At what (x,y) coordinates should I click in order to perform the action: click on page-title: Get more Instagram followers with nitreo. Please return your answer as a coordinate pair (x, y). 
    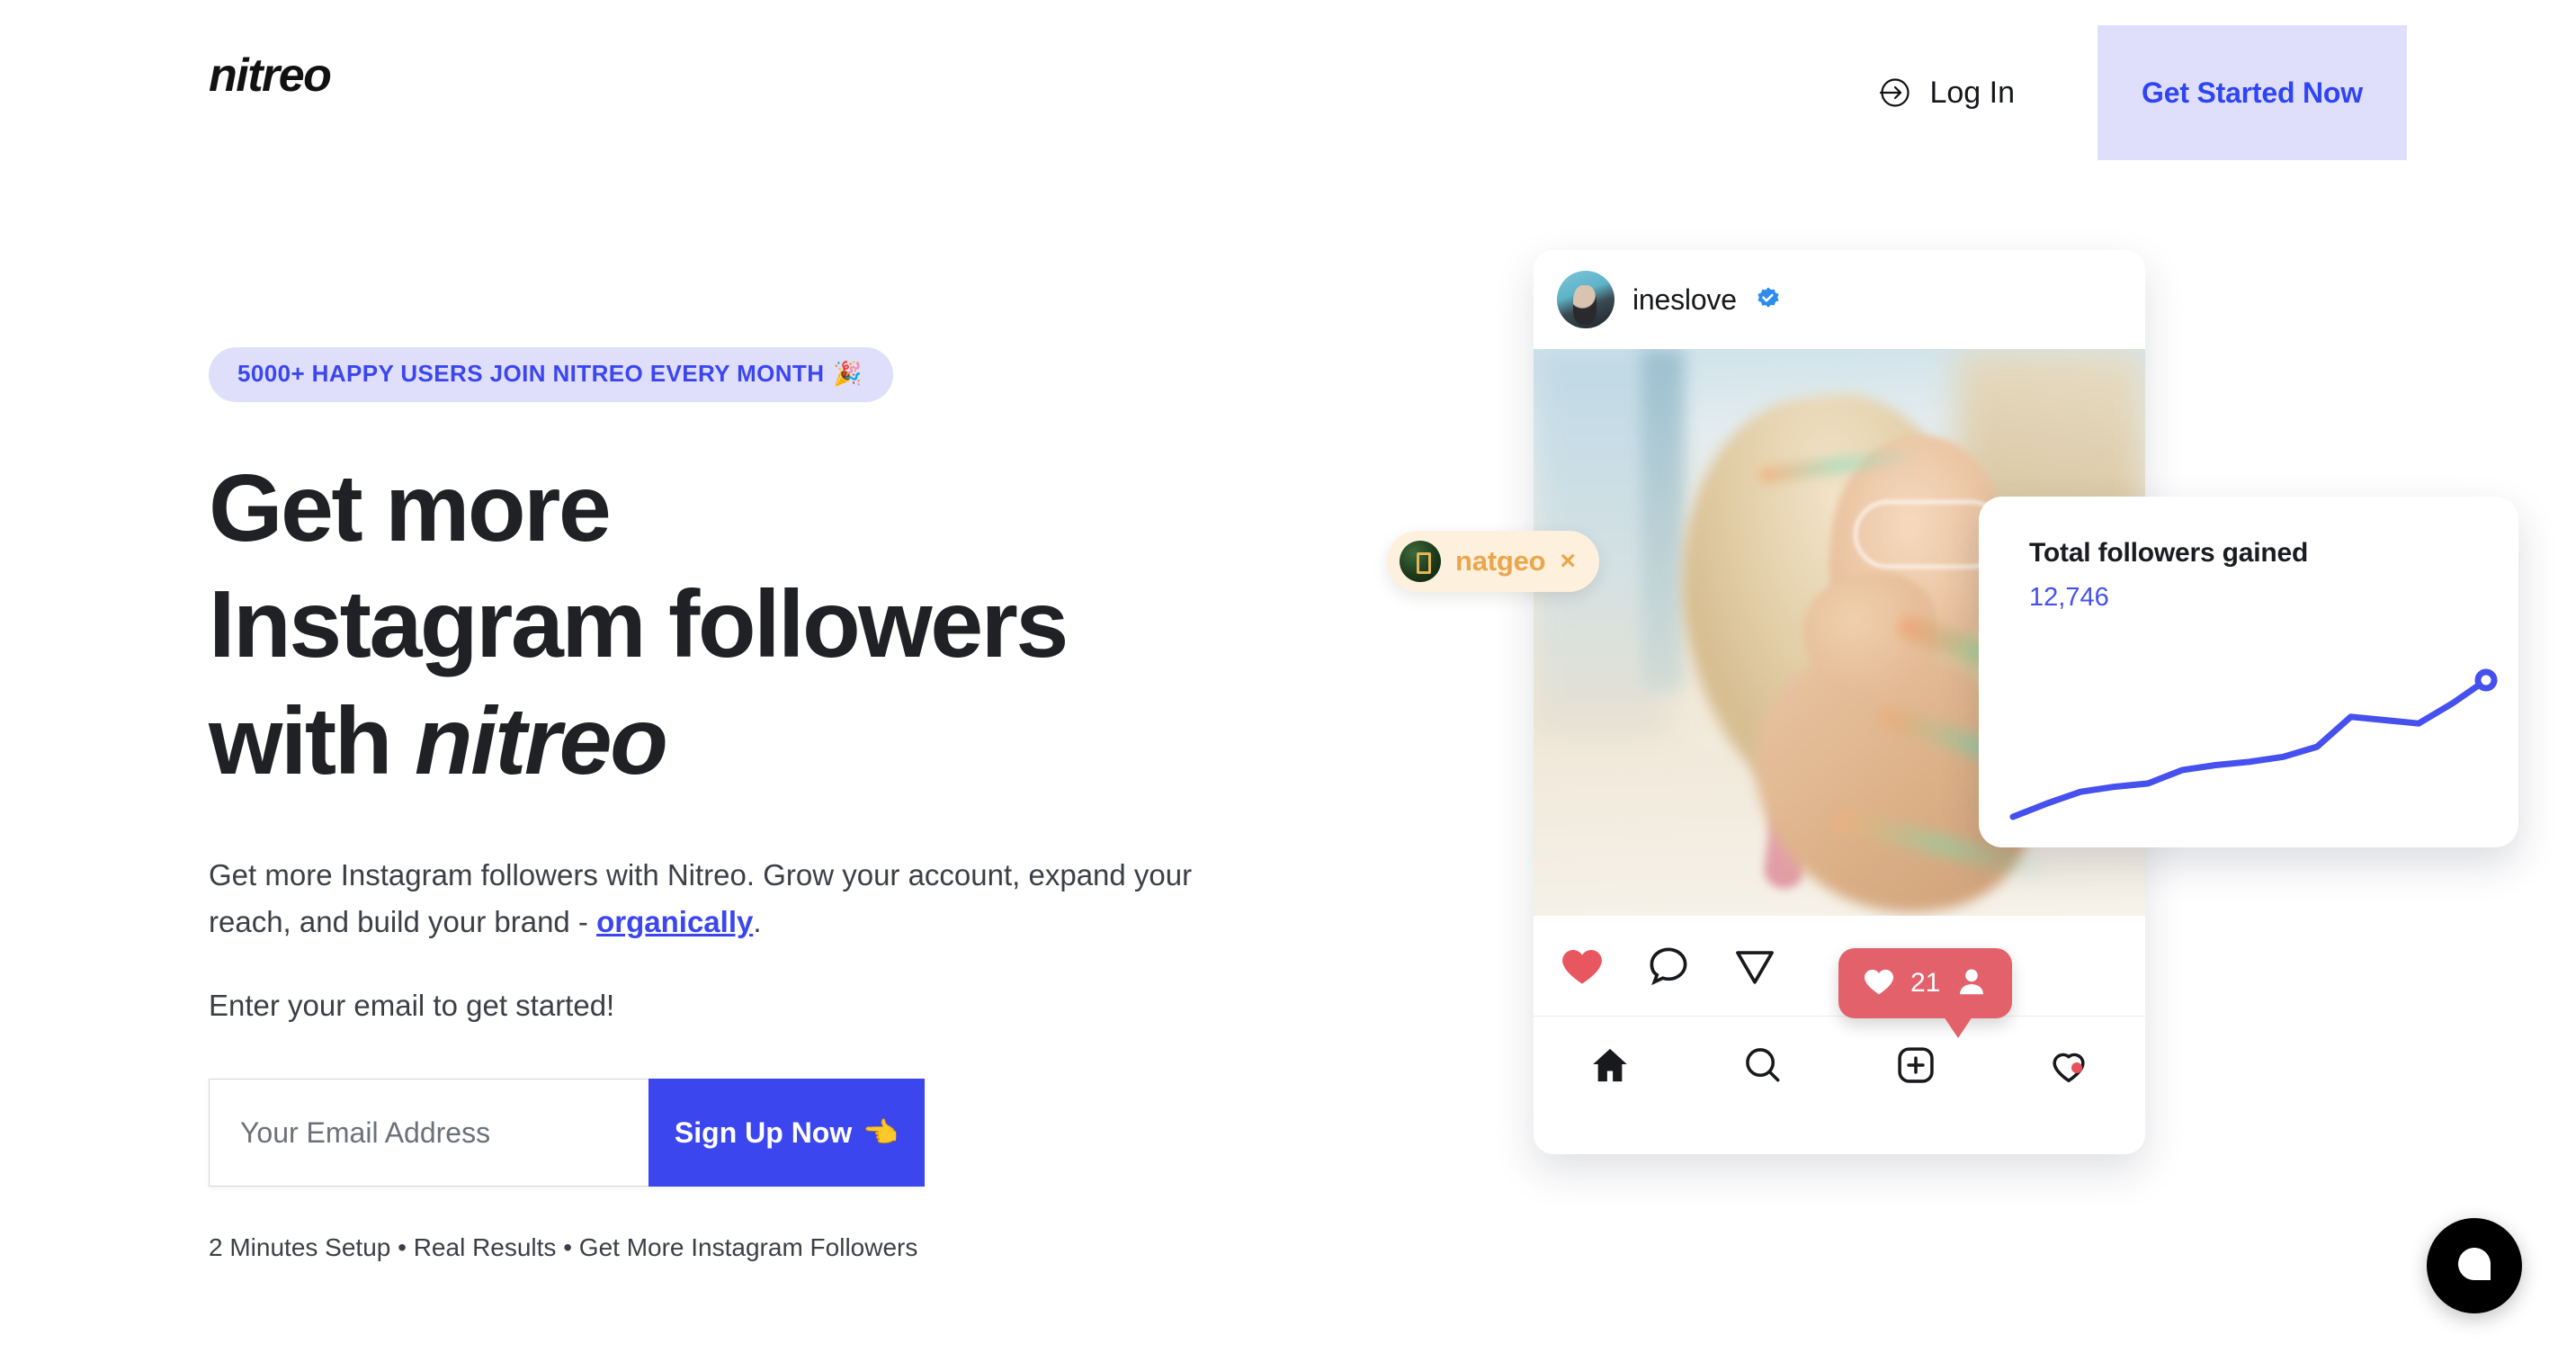
    Looking at the image, I should click on (793, 625).